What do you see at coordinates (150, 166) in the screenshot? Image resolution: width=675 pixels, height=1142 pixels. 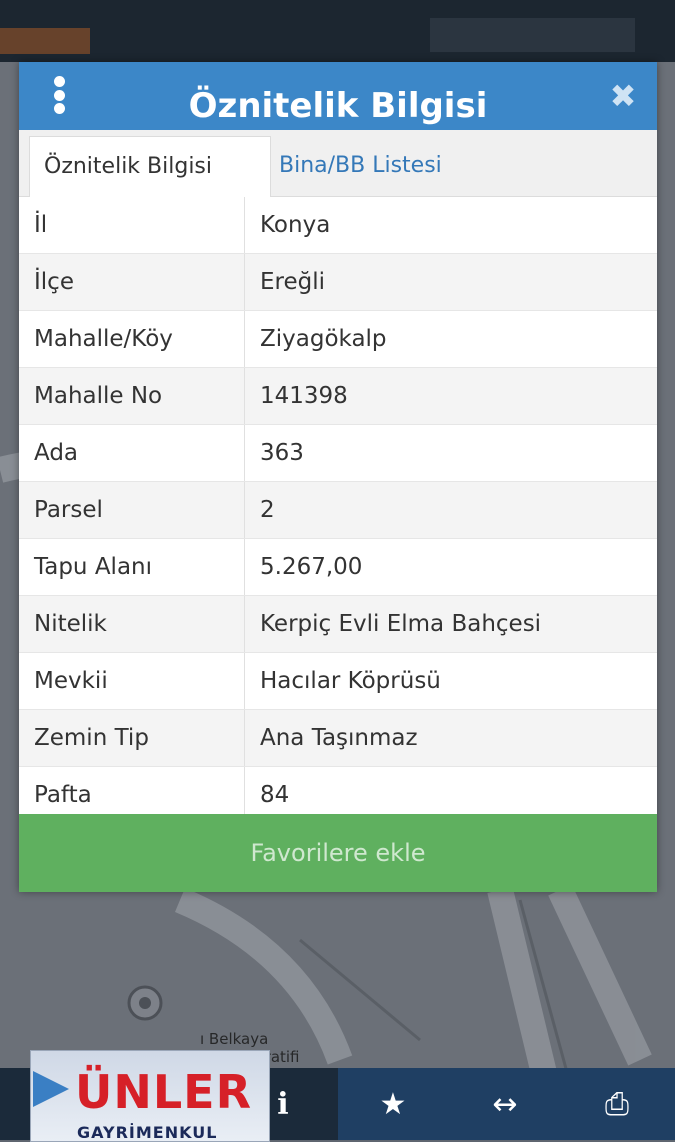 I see `tab-attribute-info: Öznitelik Bilgisi` at bounding box center [150, 166].